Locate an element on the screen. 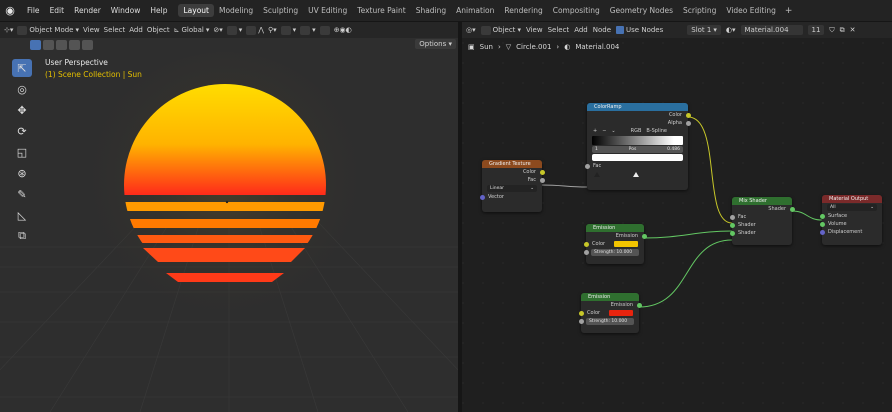 Image resolution: width=892 pixels, height=412 pixels. material-browse-icon: ◐▾ is located at coordinates (731, 30).